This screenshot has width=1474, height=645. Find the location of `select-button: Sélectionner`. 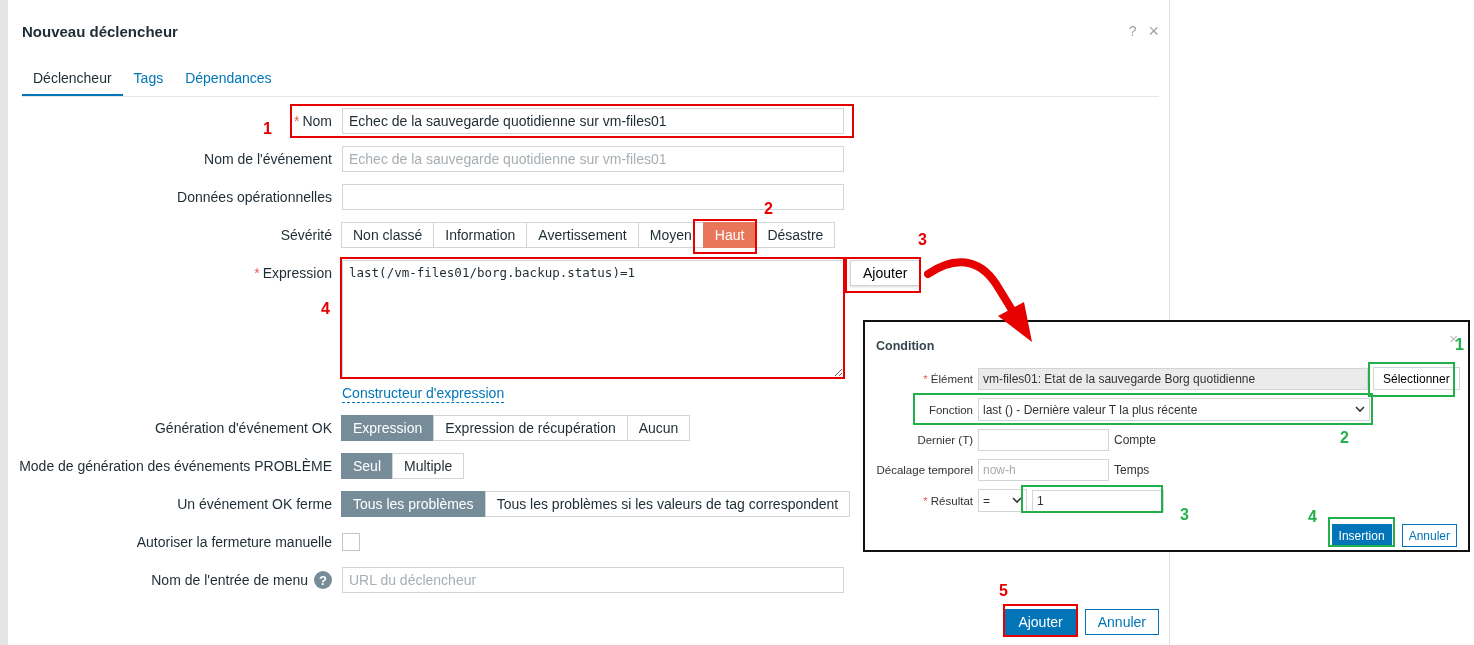

select-button: Sélectionner is located at coordinates (1416, 378).